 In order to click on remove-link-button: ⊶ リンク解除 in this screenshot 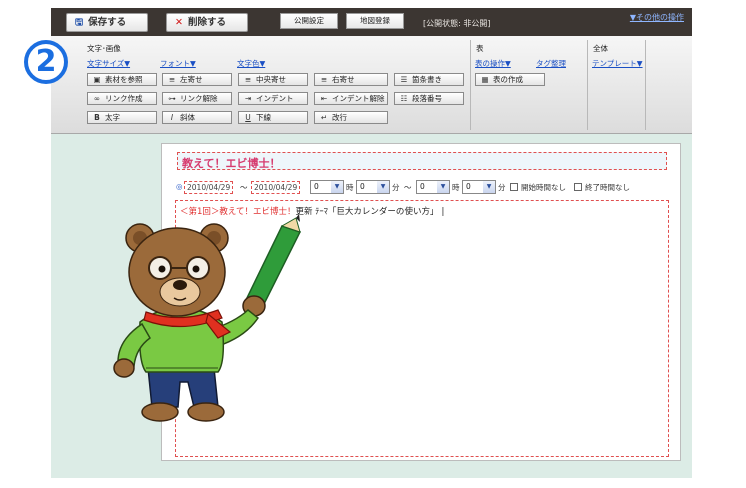, I will do `click(197, 98)`.